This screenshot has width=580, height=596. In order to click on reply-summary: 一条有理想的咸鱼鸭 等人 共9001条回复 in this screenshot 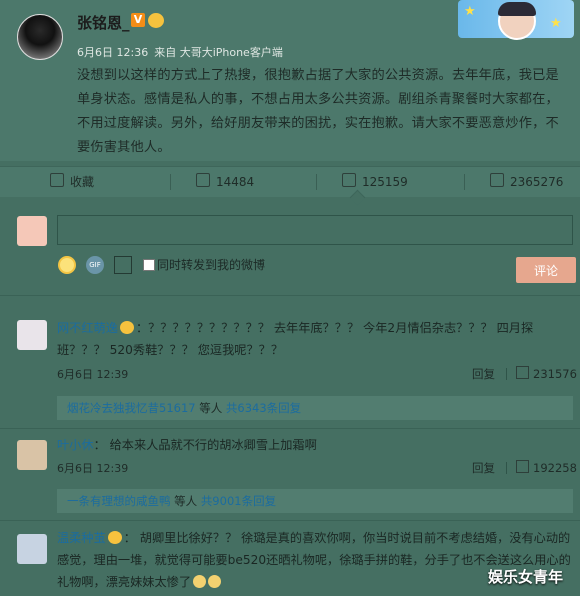, I will do `click(315, 501)`.